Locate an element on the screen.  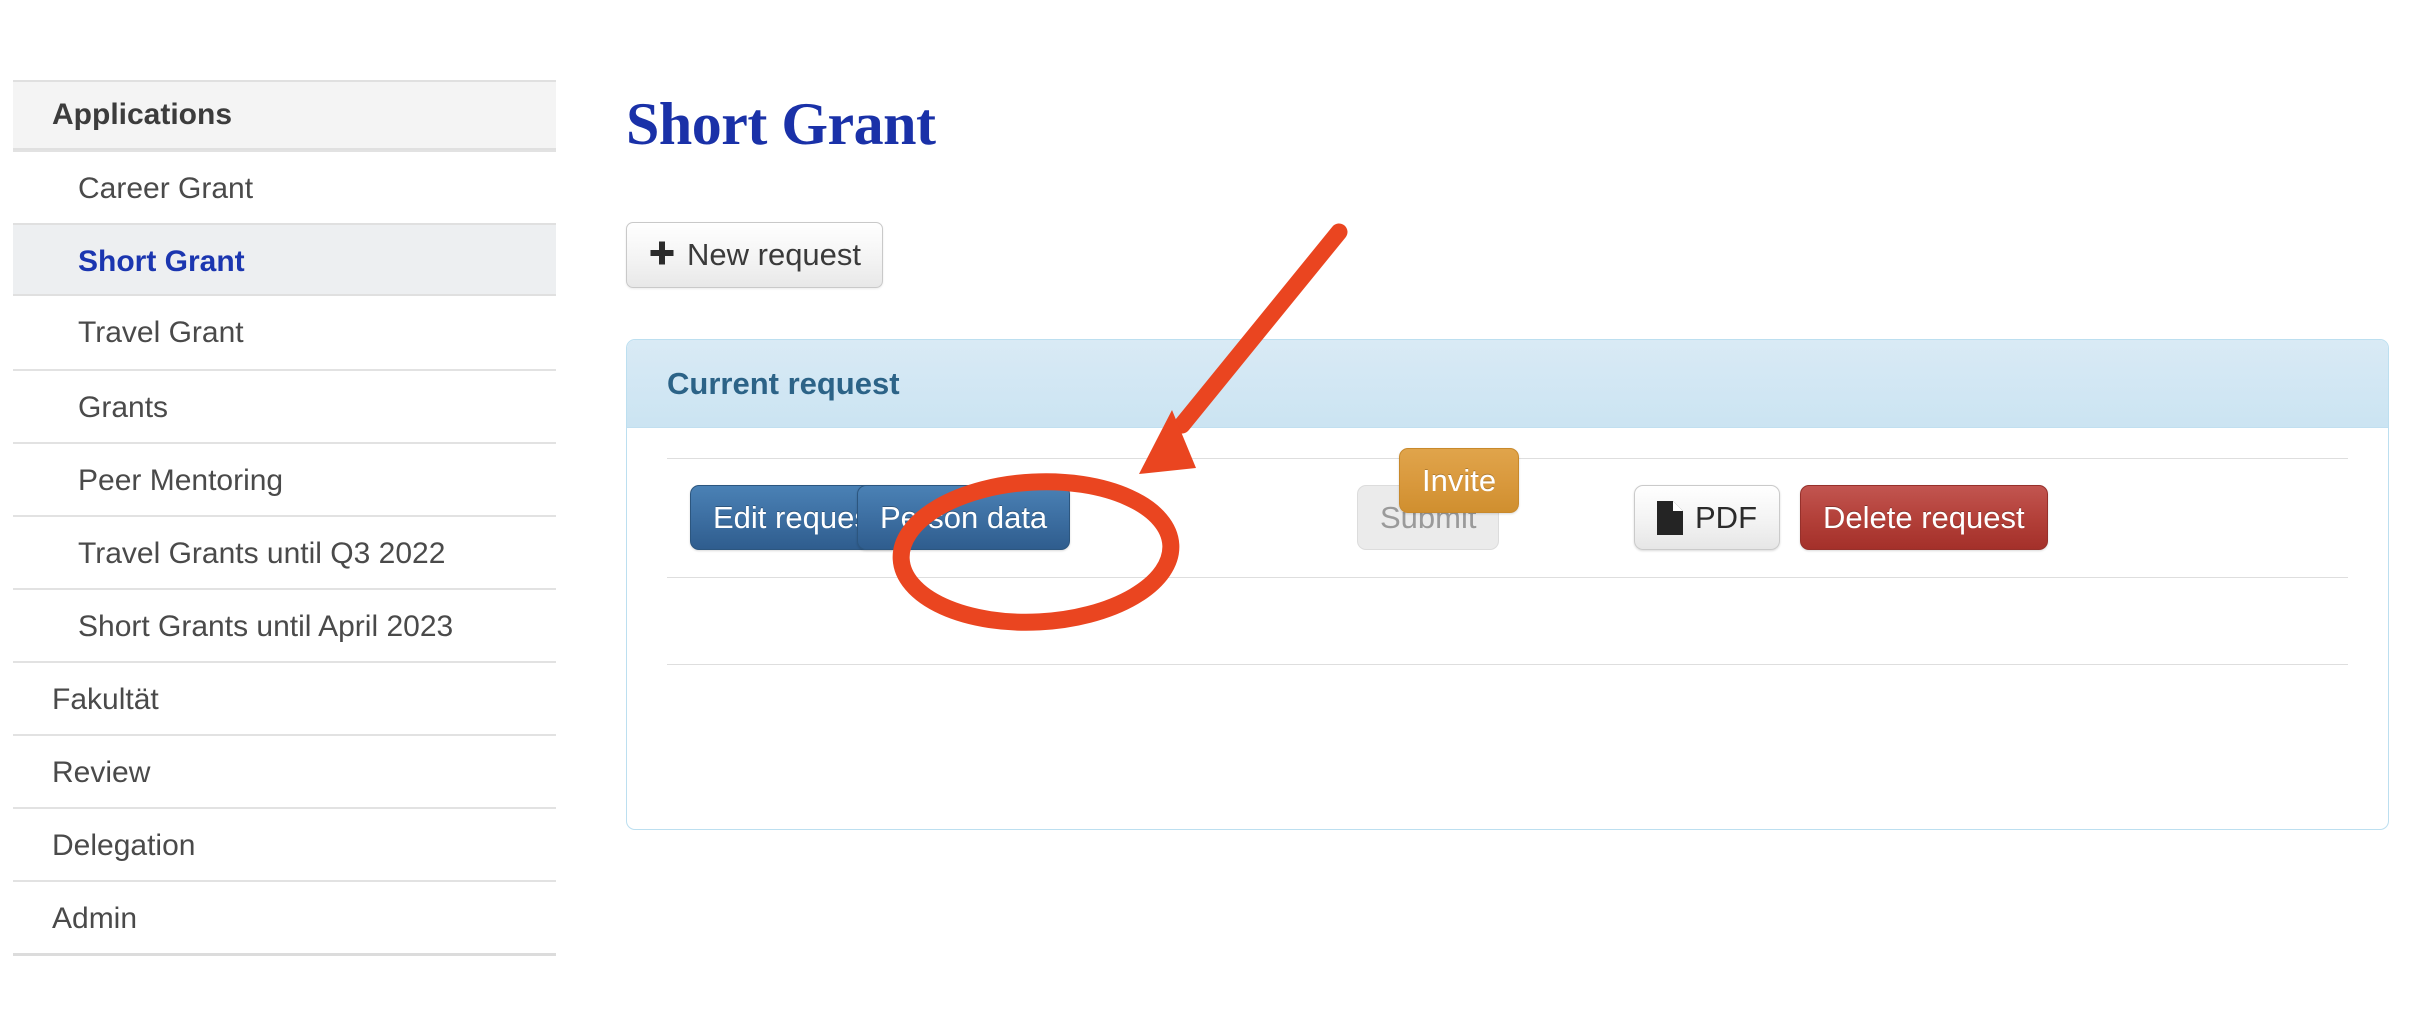
pdf-label: PDF is located at coordinates (1726, 517).